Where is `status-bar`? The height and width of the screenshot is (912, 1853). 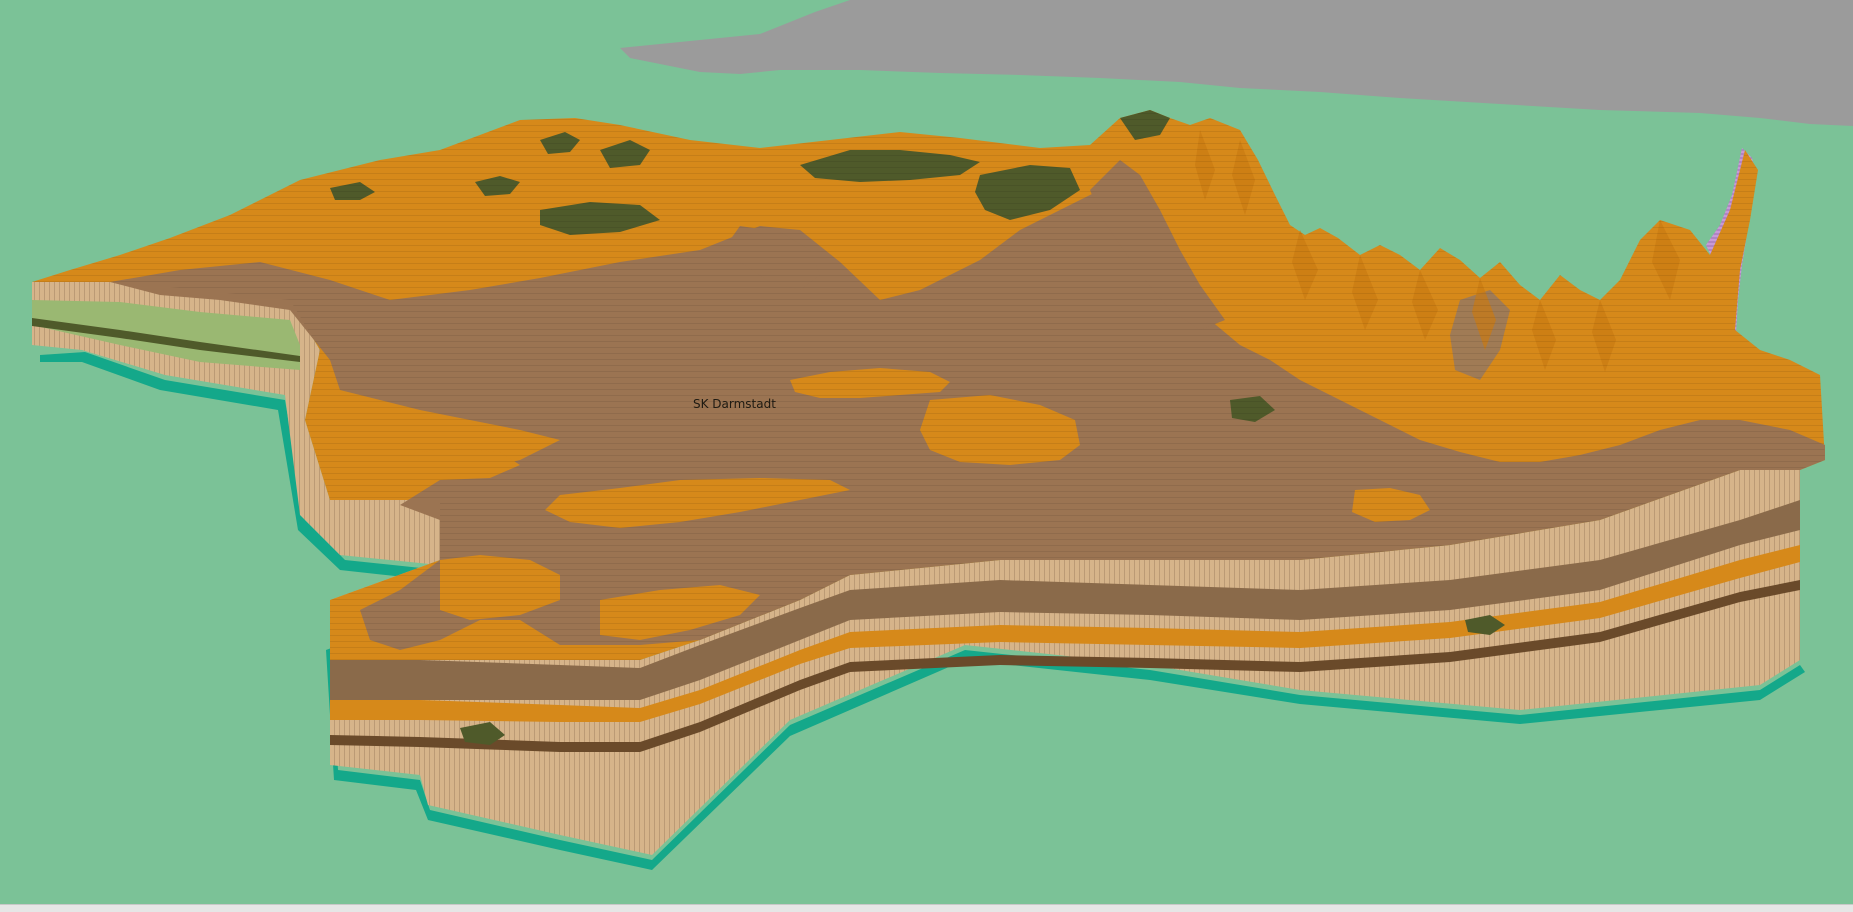
status-bar is located at coordinates (926, 908).